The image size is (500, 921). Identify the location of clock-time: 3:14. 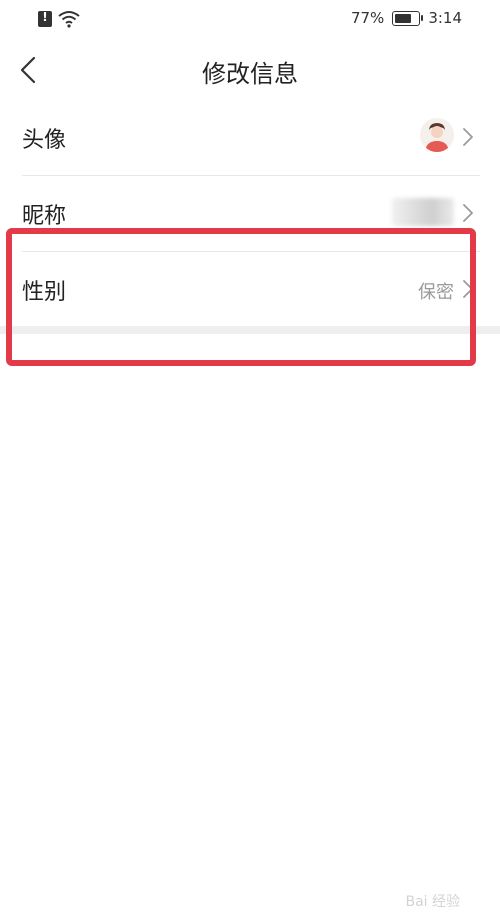
(445, 18).